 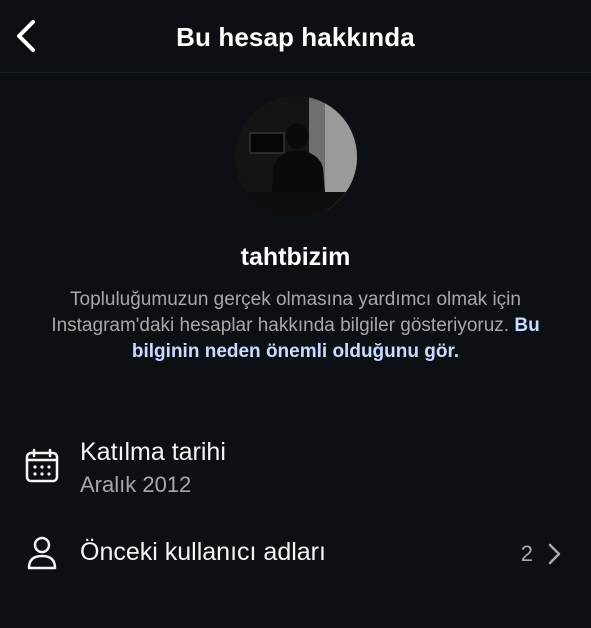 I want to click on header-bar: Bu hesap hakkında, so click(x=295, y=36).